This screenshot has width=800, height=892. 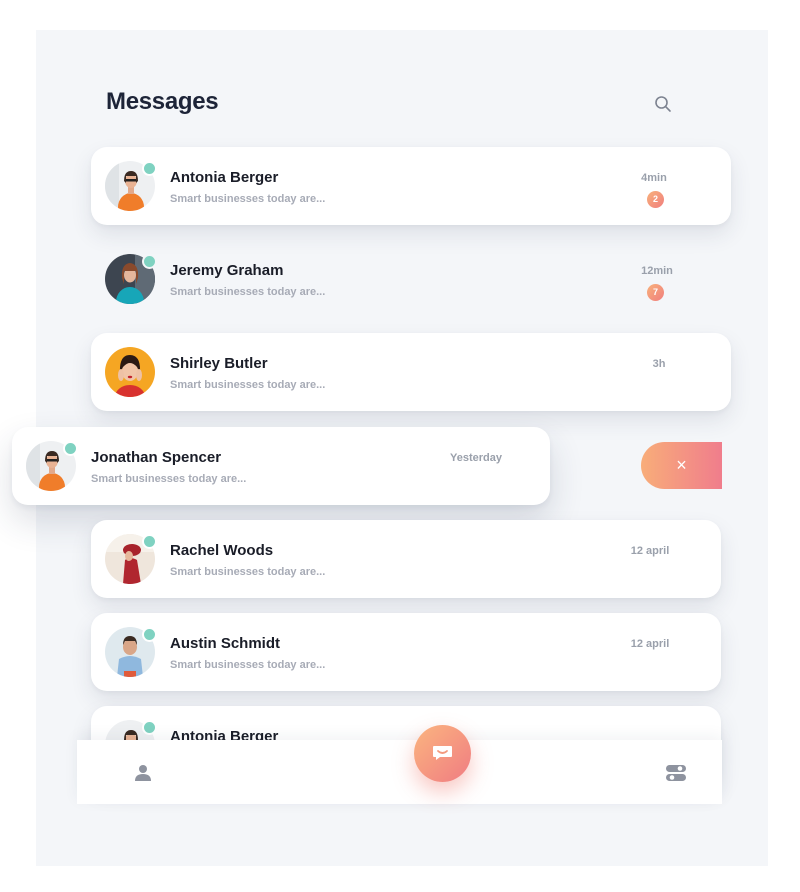 What do you see at coordinates (476, 458) in the screenshot?
I see `message-time: Yesterday` at bounding box center [476, 458].